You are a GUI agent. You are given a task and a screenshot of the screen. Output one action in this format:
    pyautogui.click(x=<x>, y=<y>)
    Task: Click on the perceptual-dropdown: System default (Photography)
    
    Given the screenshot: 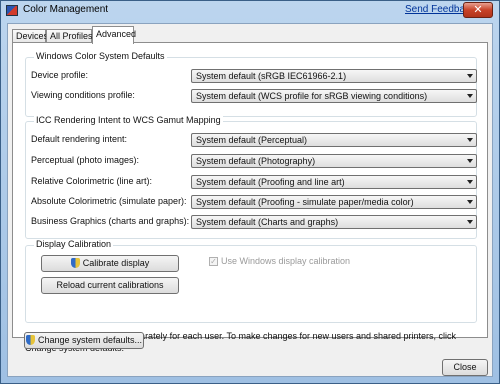 What is the action you would take?
    pyautogui.click(x=334, y=161)
    